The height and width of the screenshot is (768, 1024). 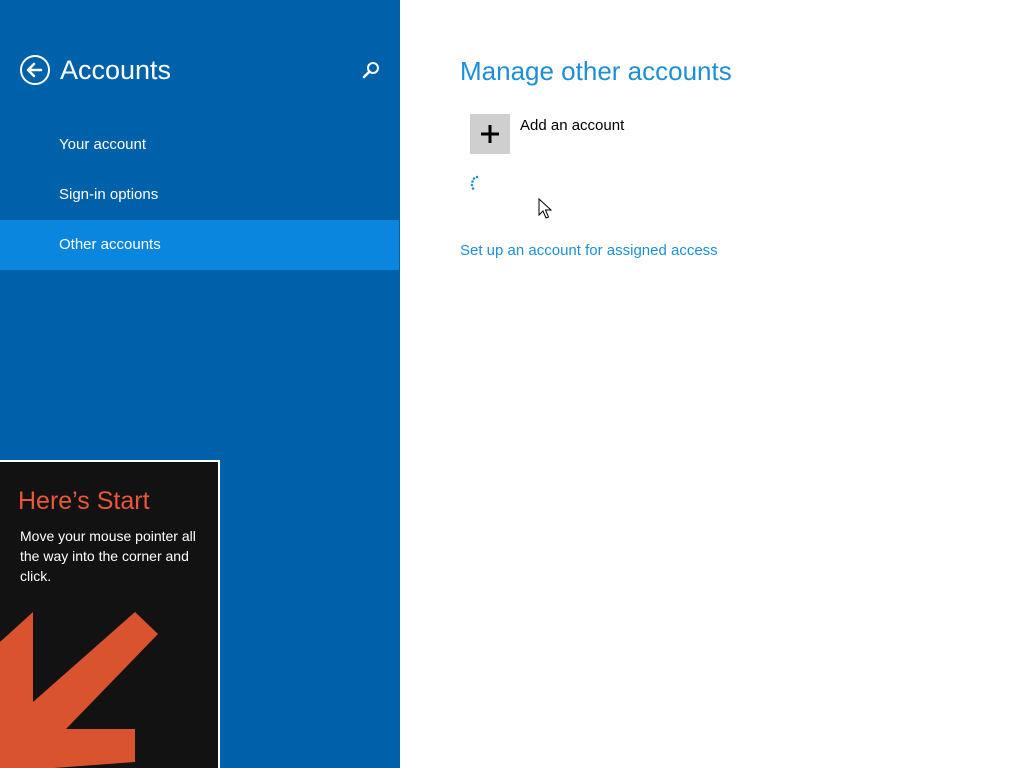 What do you see at coordinates (371, 70) in the screenshot?
I see `search-icon` at bounding box center [371, 70].